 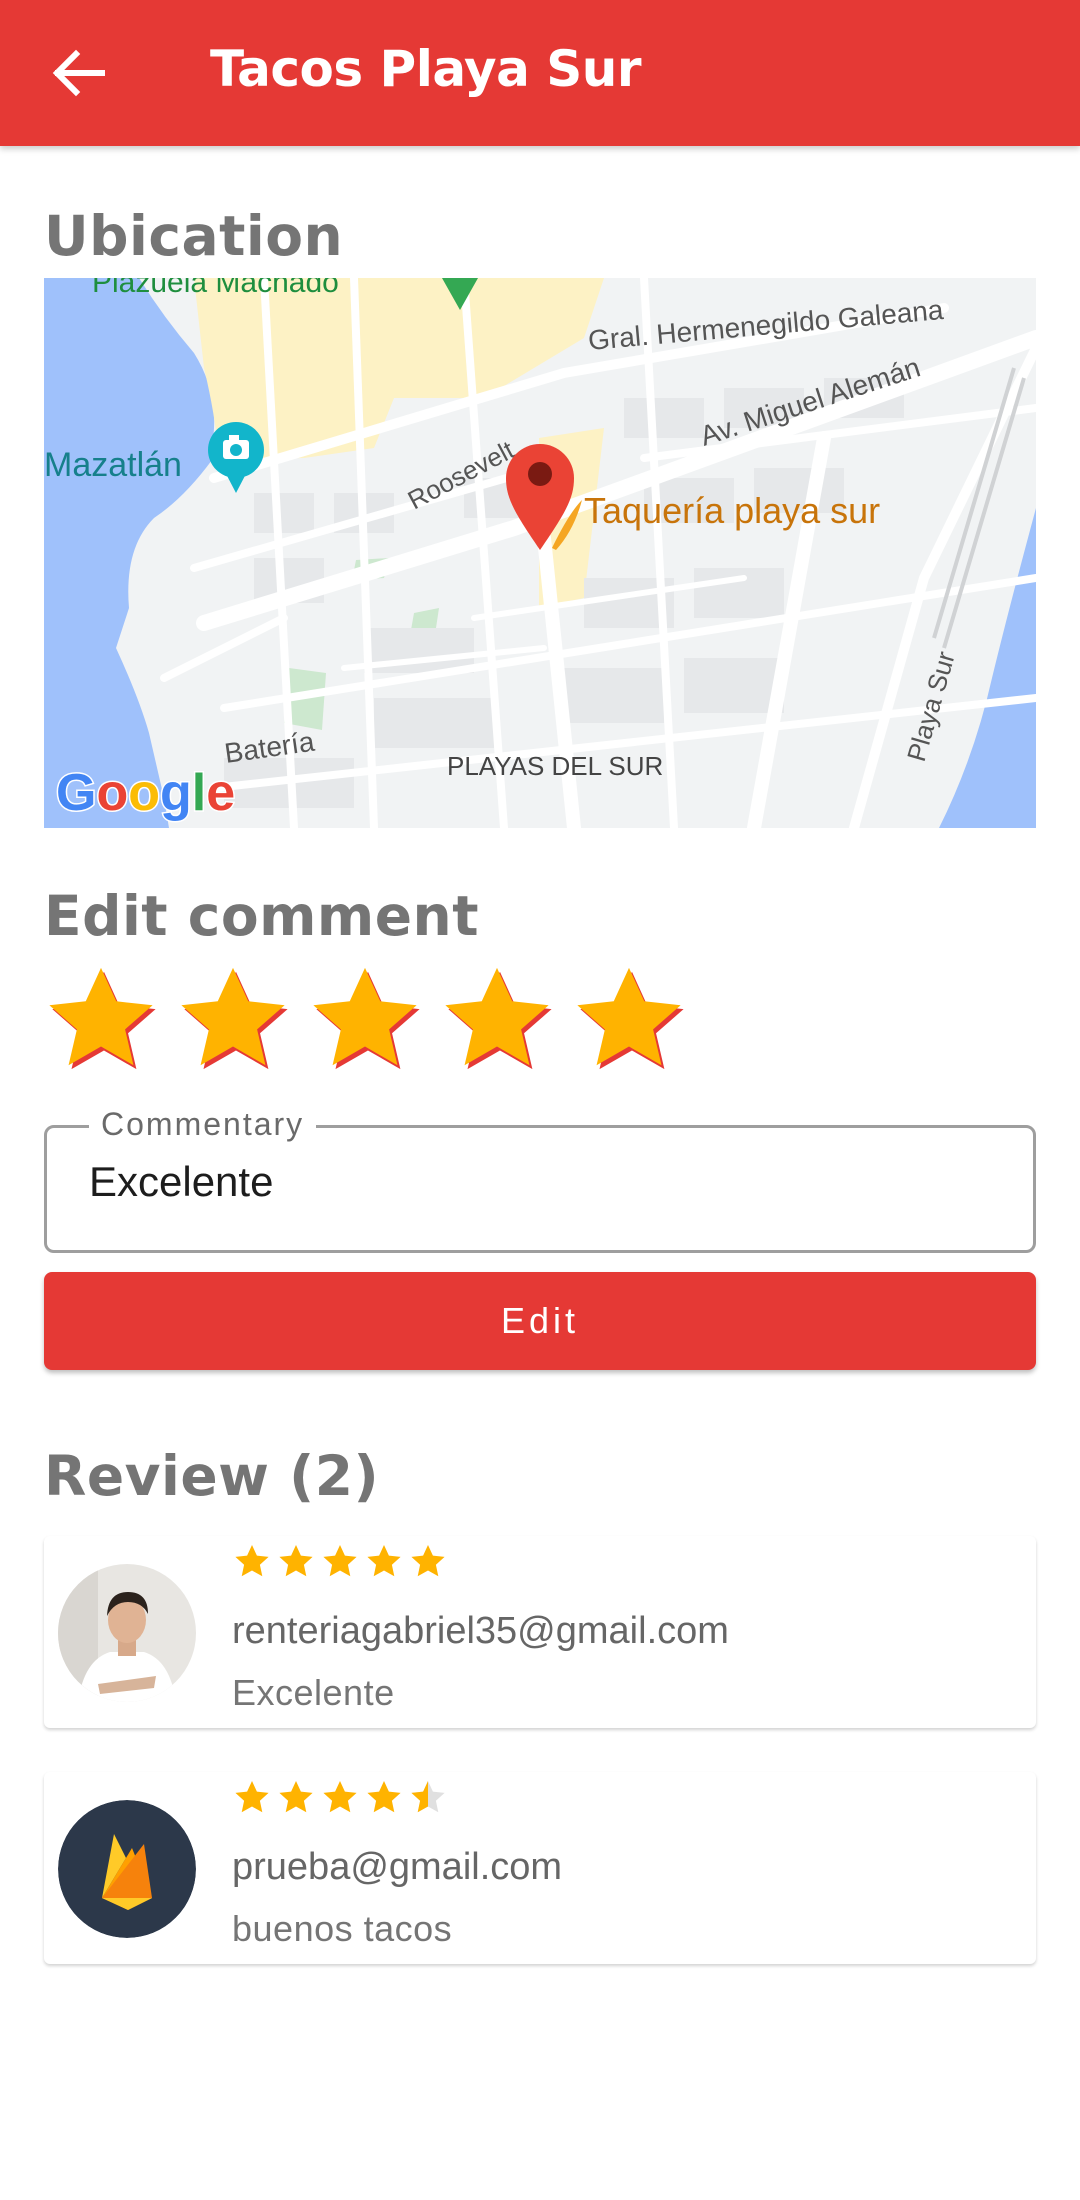 What do you see at coordinates (212, 1476) in the screenshot?
I see `reviews-heading: Review (2)` at bounding box center [212, 1476].